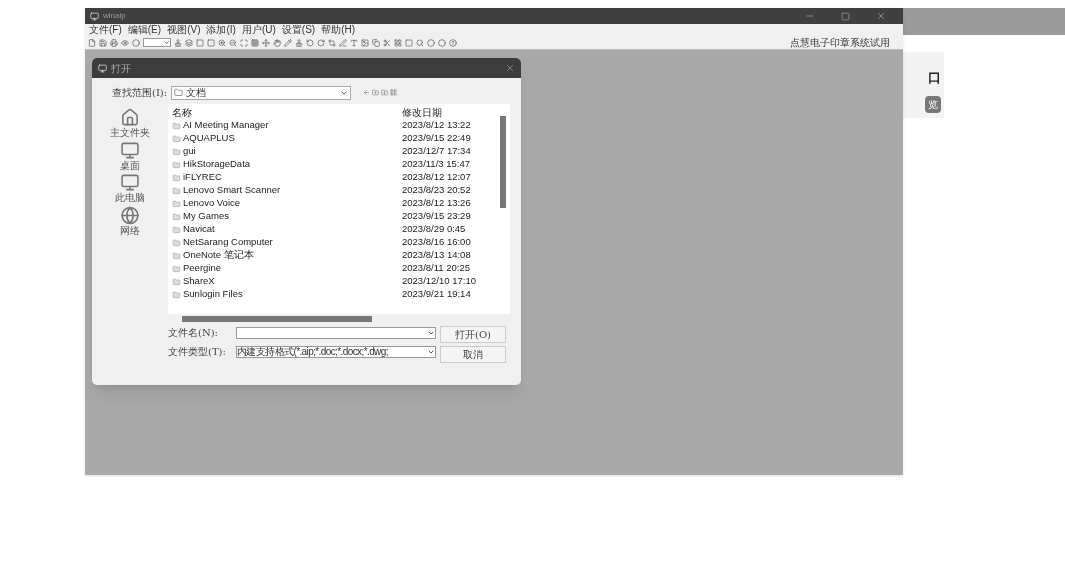 The width and height of the screenshot is (1065, 573). What do you see at coordinates (202, 177) in the screenshot?
I see `file-name: iFLYREC` at bounding box center [202, 177].